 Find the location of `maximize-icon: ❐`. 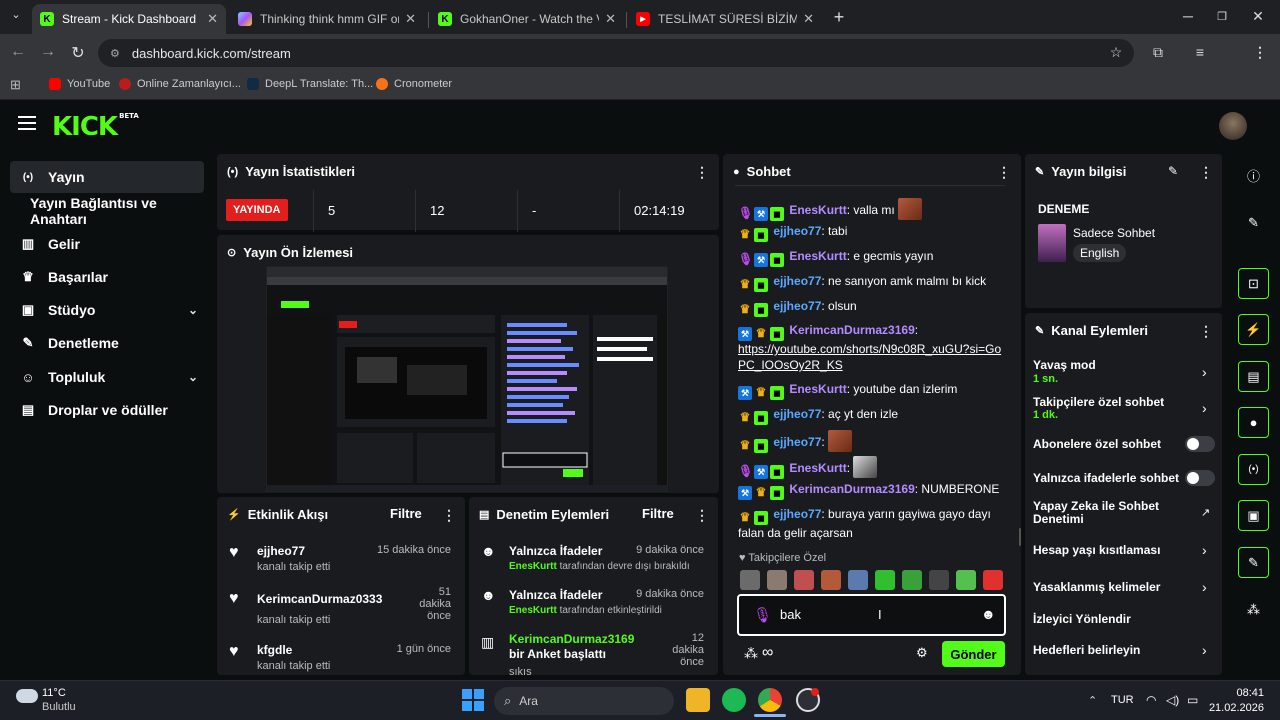

maximize-icon: ❐ is located at coordinates (1222, 16).